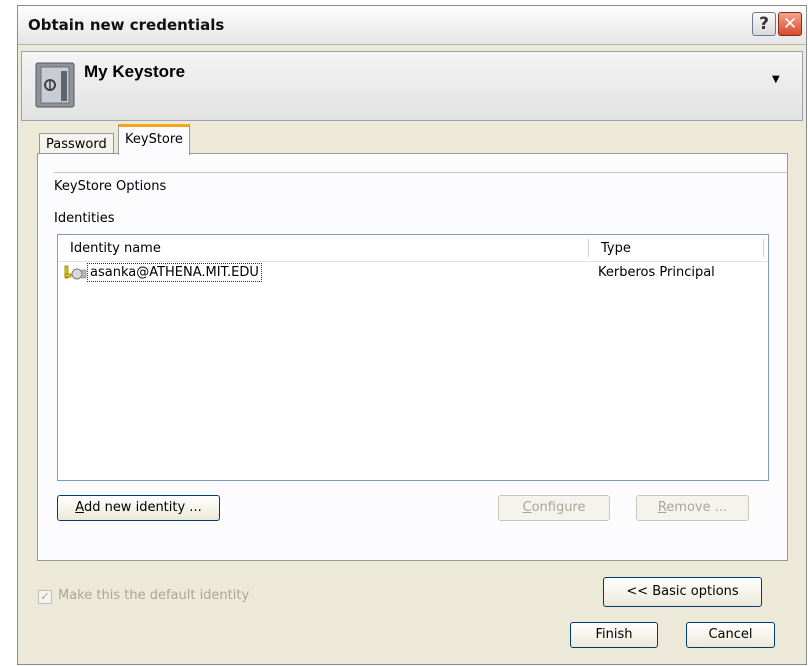 This screenshot has height=666, width=808. What do you see at coordinates (115, 248) in the screenshot?
I see `column-identity-name: Identity name` at bounding box center [115, 248].